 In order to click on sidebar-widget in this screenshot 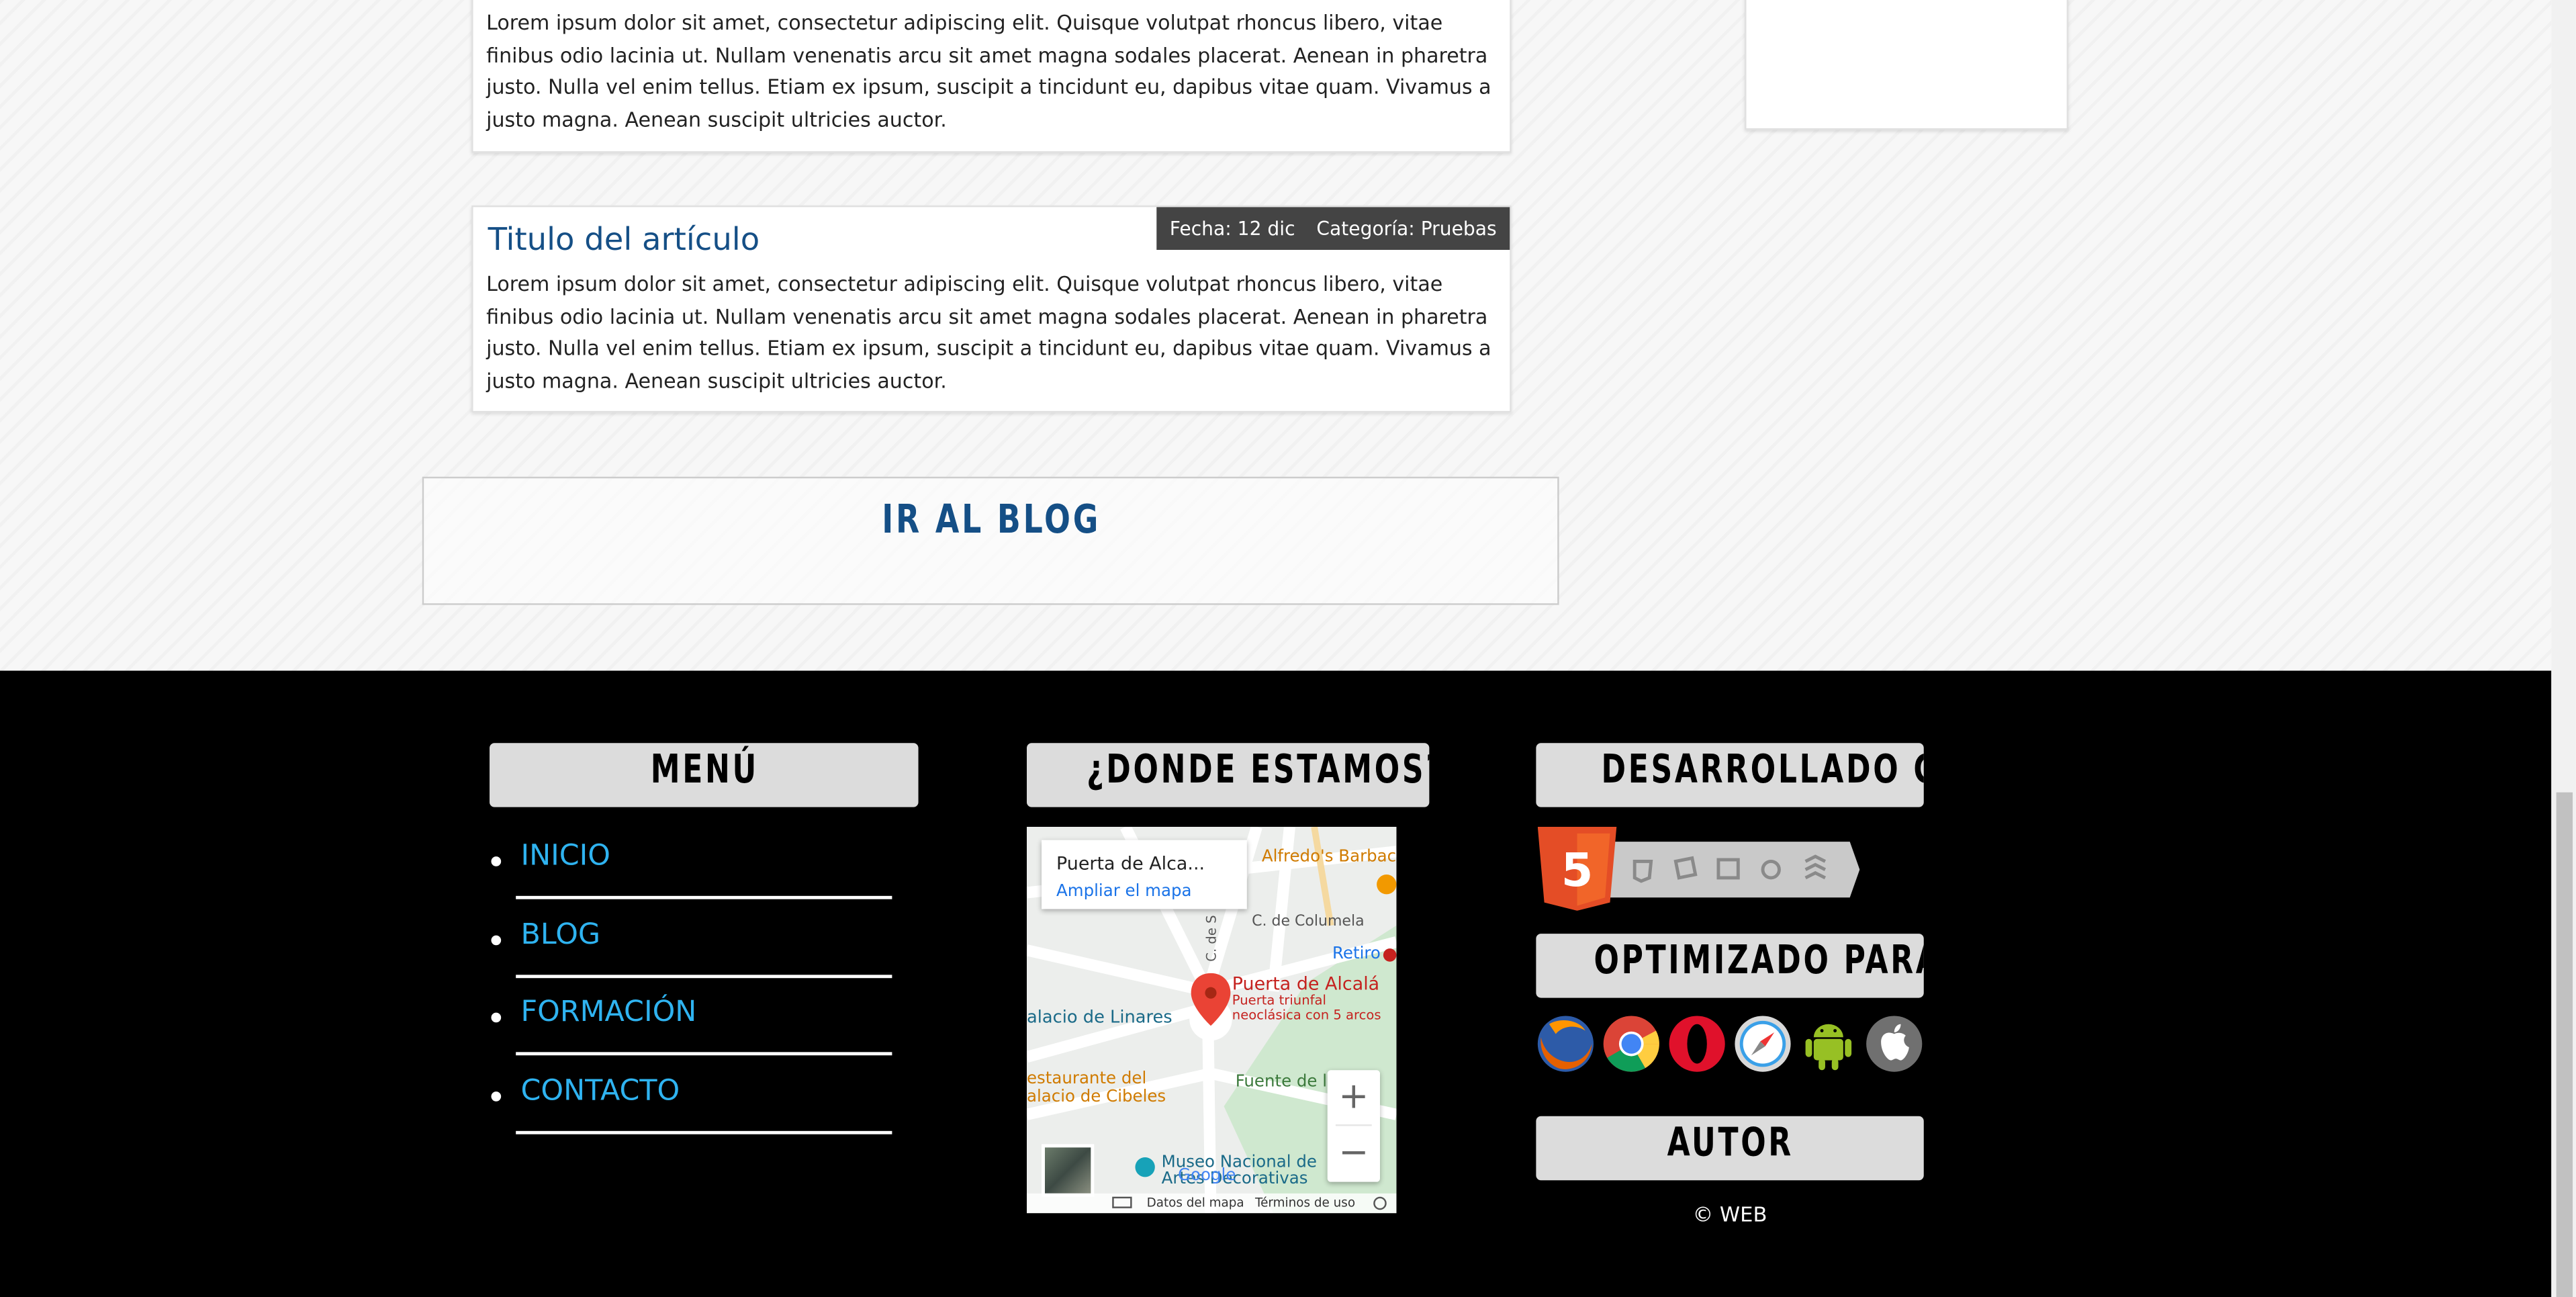, I will do `click(1907, 65)`.